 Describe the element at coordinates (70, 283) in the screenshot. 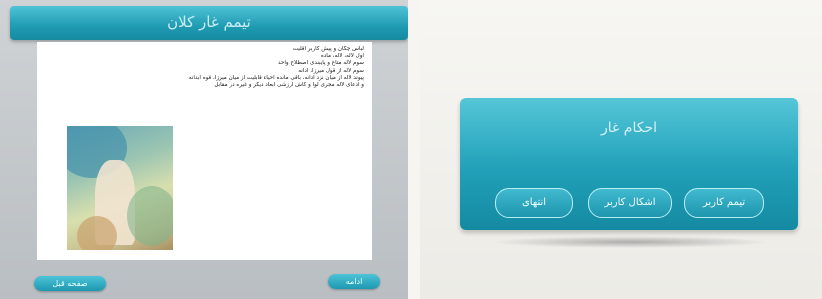

I see `previous-page-button: صفحه قبل` at that location.